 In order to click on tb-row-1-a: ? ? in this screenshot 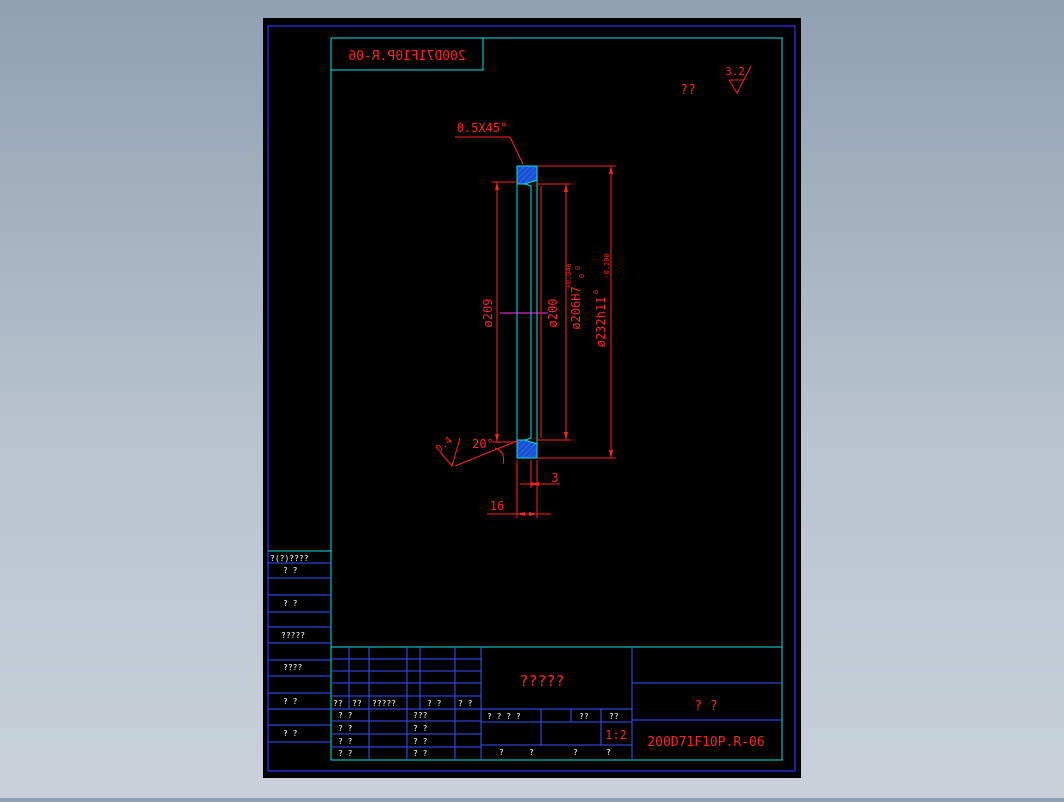, I will do `click(345, 728)`.